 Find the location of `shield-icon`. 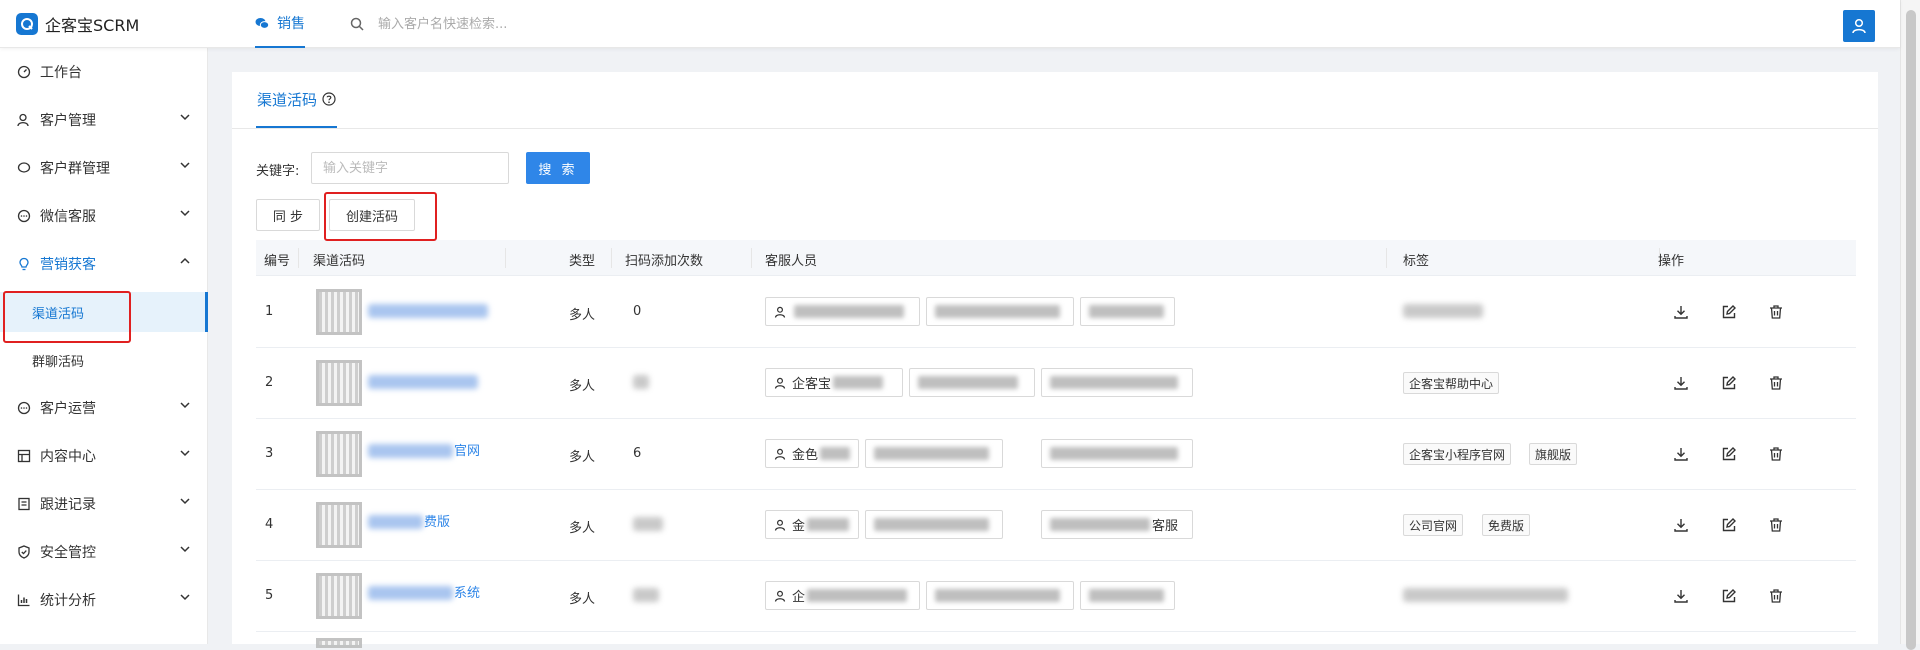

shield-icon is located at coordinates (24, 552).